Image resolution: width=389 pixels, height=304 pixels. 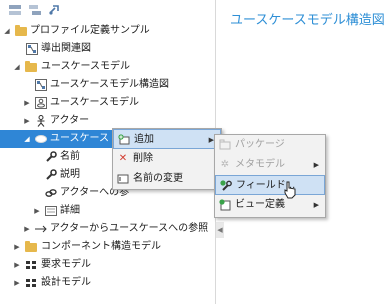 I want to click on tree-item-actor-to-usecase-ref: ▶ アクターからユースケースへの参照, so click(x=107, y=229).